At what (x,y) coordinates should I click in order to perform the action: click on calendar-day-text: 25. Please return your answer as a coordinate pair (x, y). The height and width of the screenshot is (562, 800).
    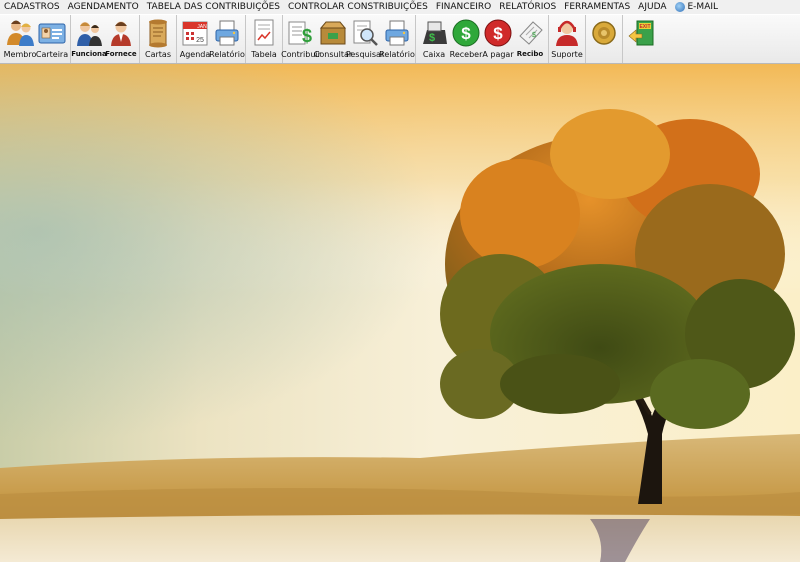
    Looking at the image, I should click on (200, 40).